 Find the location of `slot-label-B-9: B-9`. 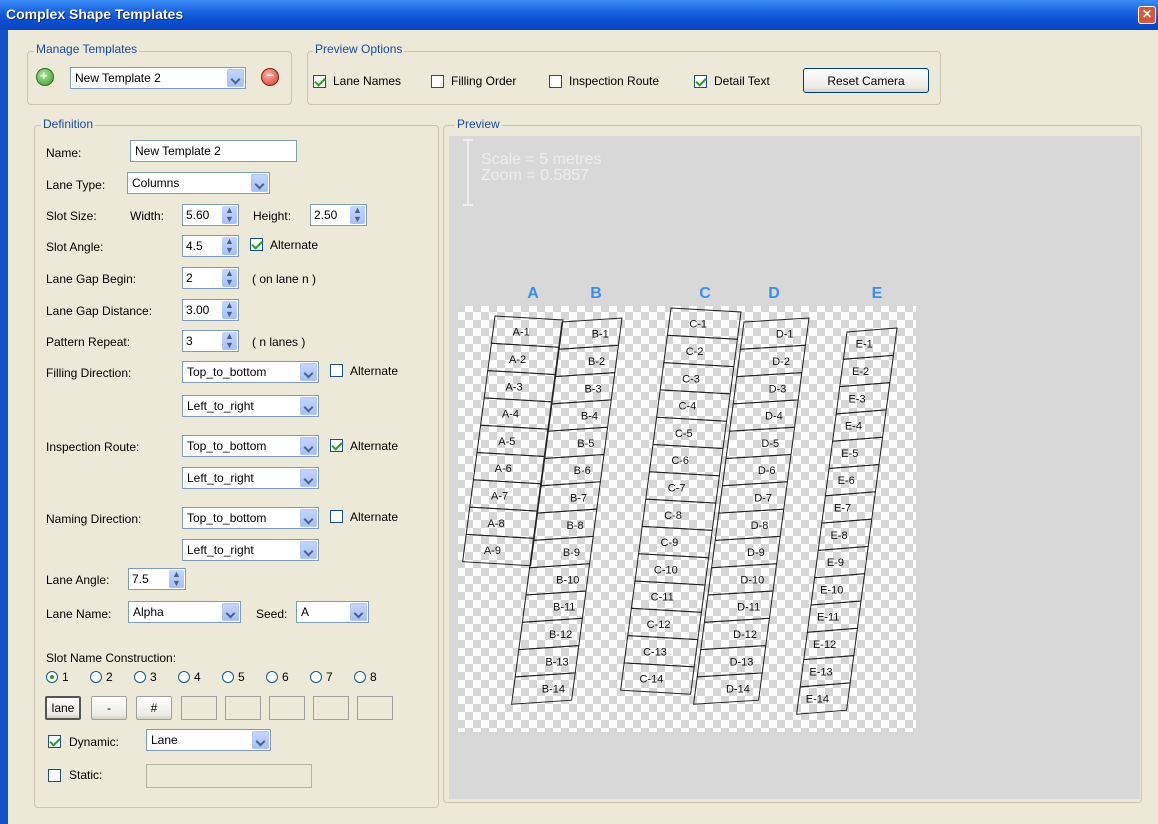

slot-label-B-9: B-9 is located at coordinates (571, 553).